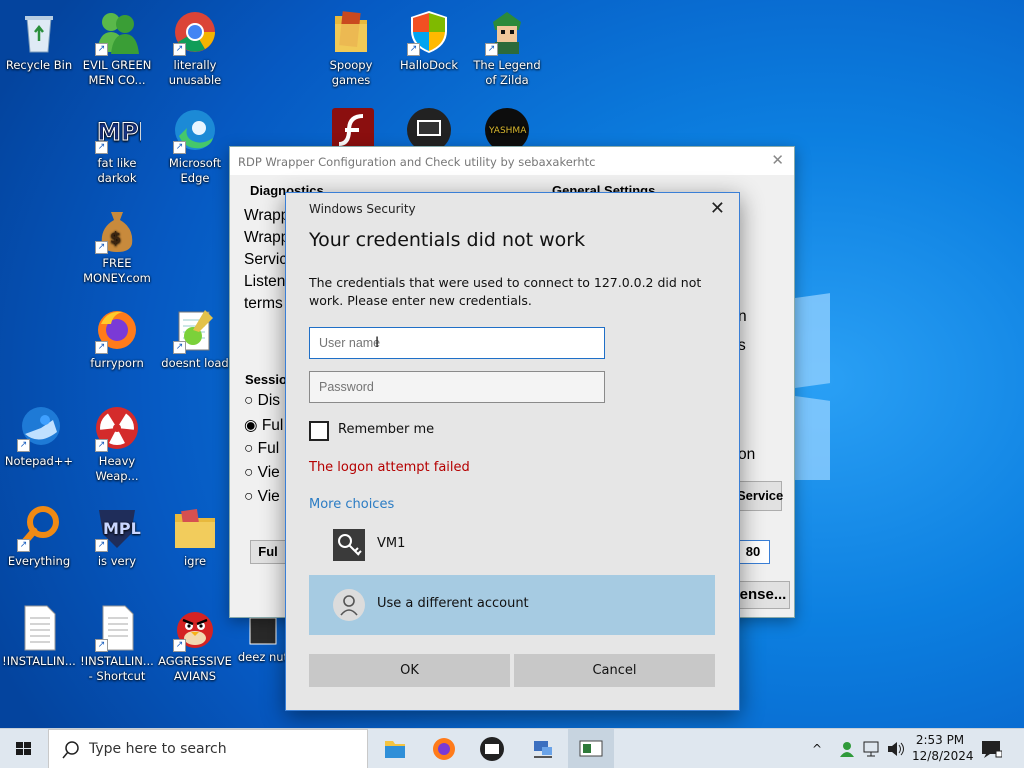 The height and width of the screenshot is (768, 1024). I want to click on desktop-icon-label: is very, so click(117, 561).